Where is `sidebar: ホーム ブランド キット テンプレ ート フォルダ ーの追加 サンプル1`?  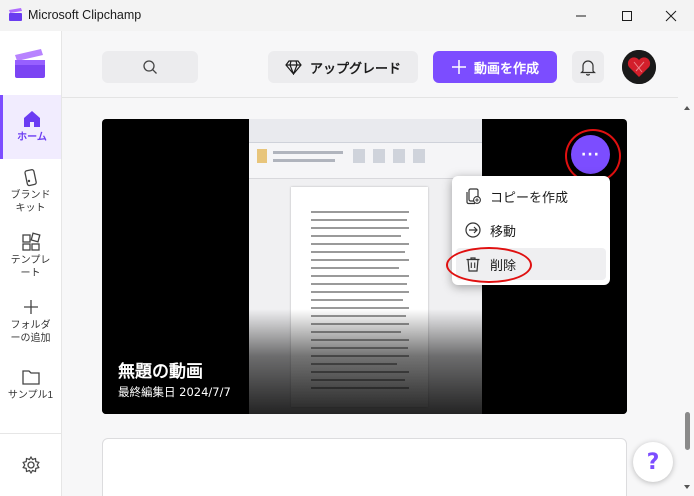
sidebar: ホーム ブランド キット テンプレ ート フォルダ ーの追加 サンプル1 is located at coordinates (31, 263).